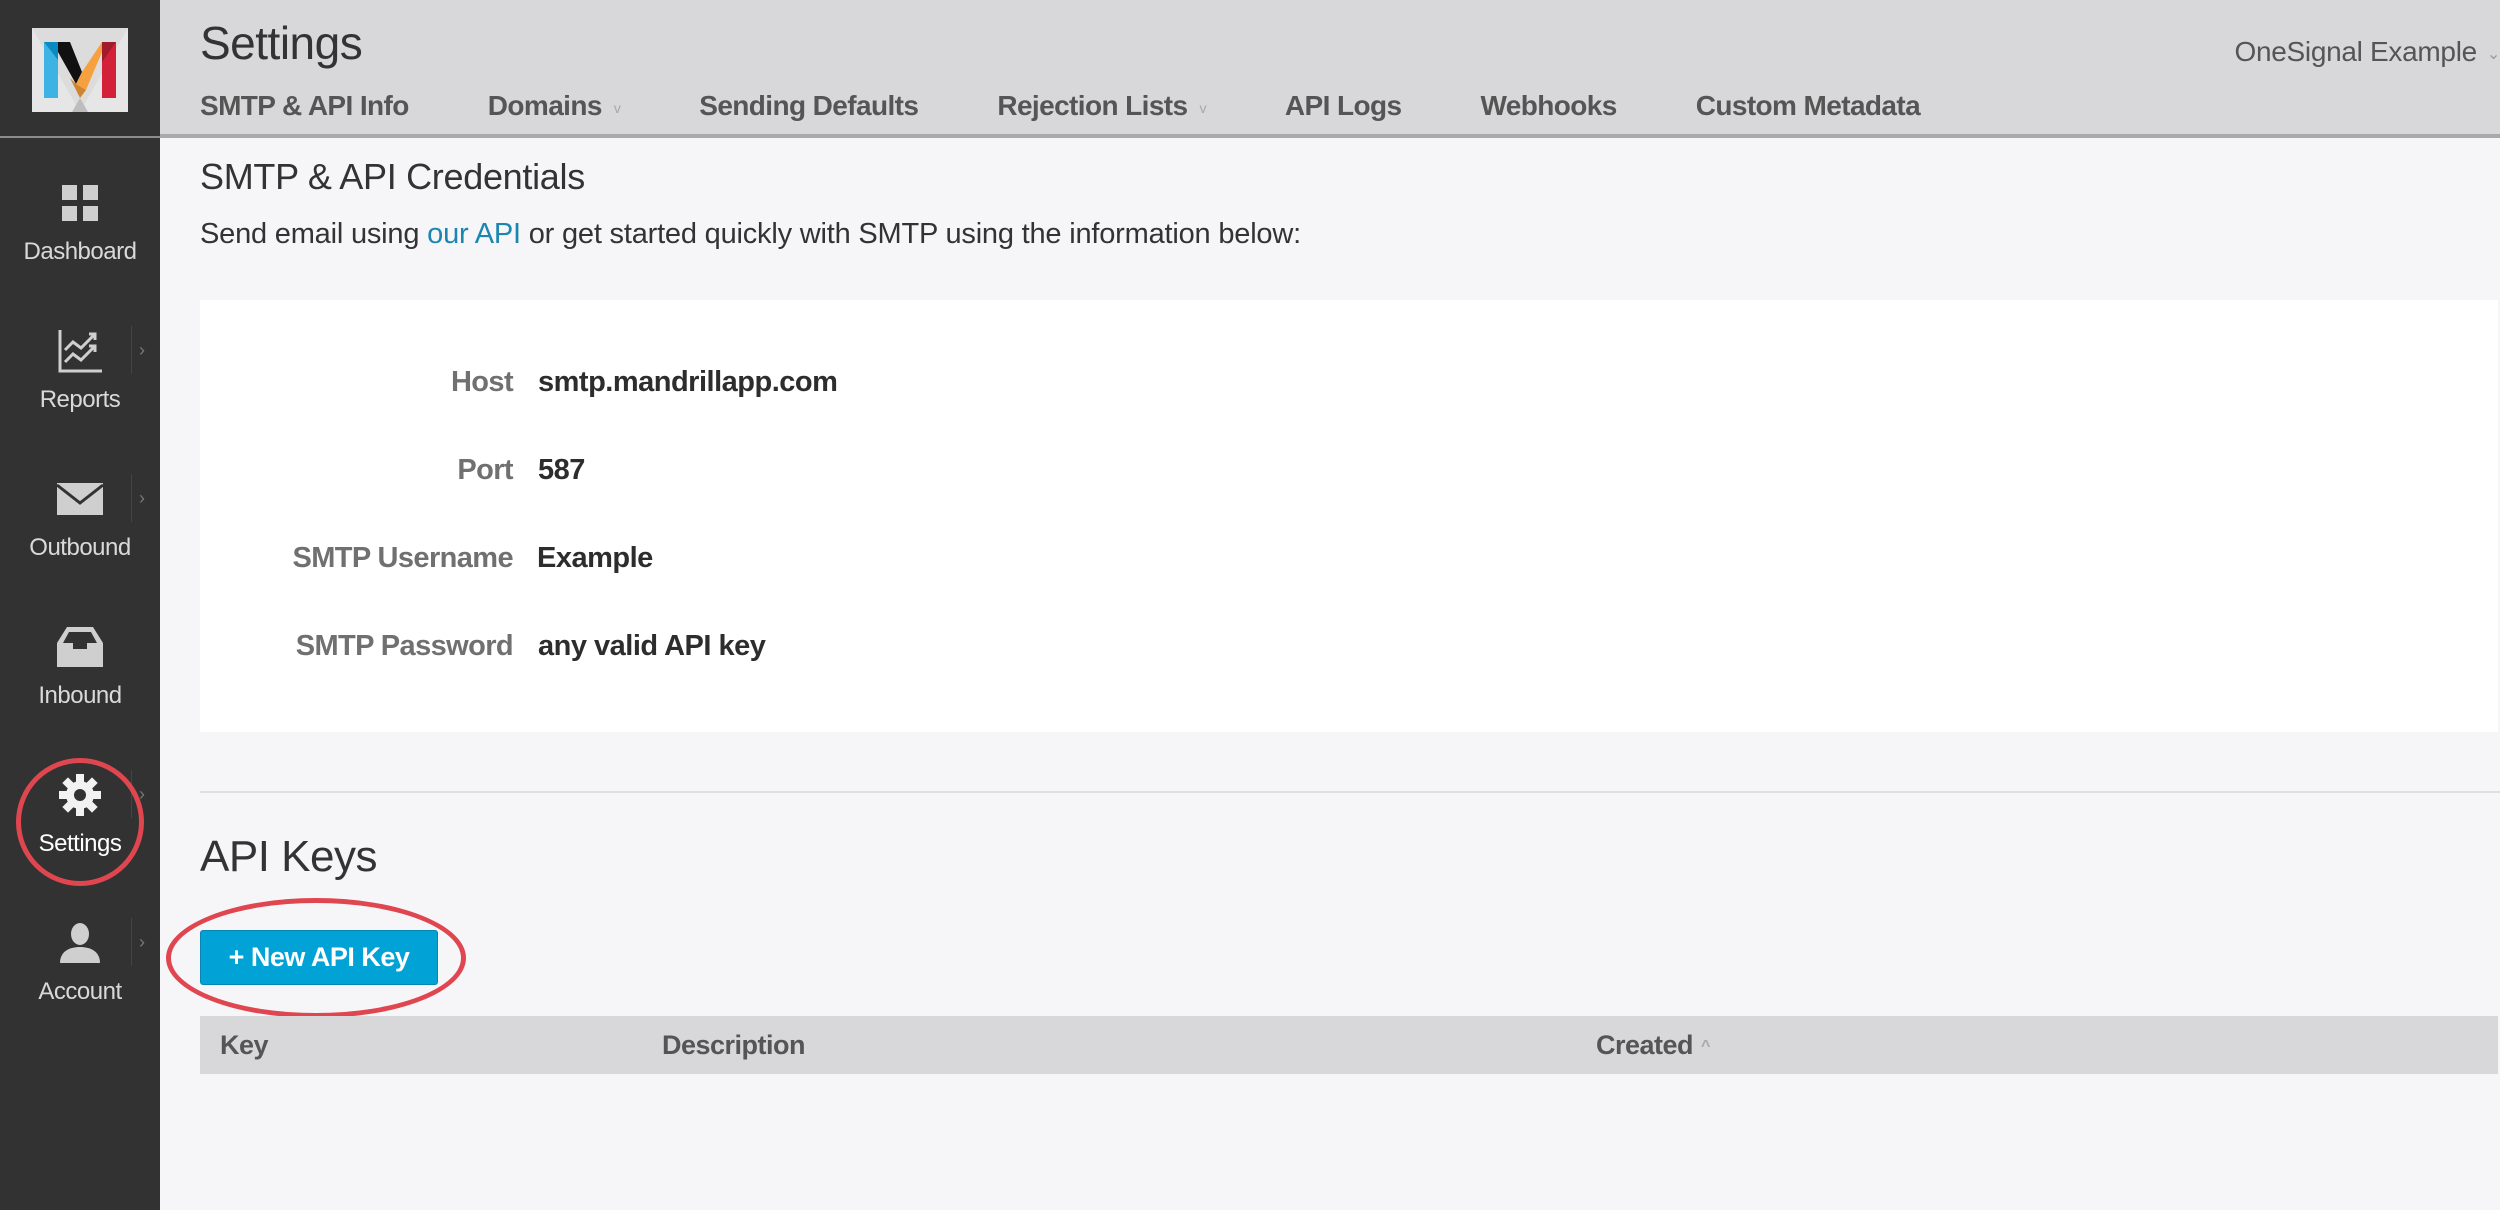  I want to click on sidebar-item-label: Dashboard, so click(80, 251).